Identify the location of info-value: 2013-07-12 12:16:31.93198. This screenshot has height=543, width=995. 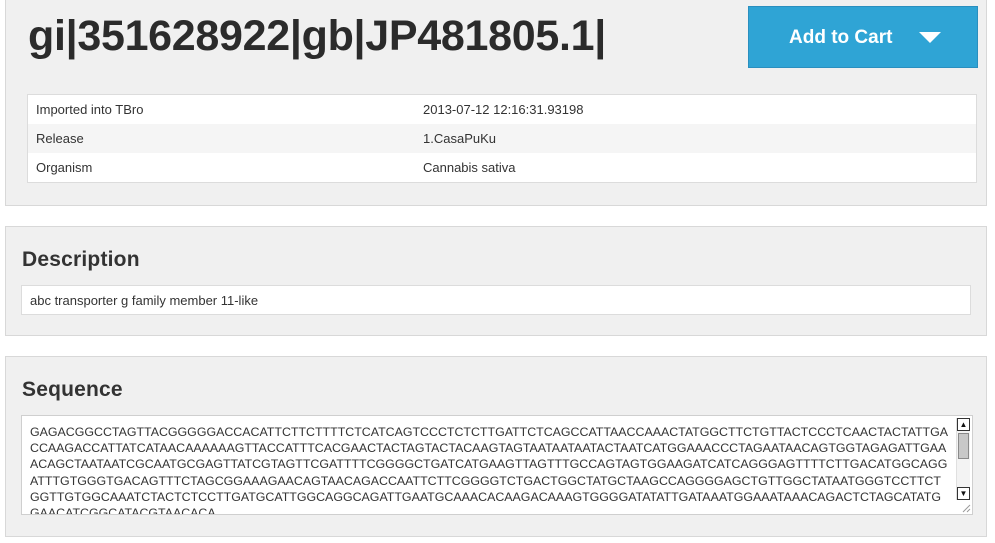
(503, 109).